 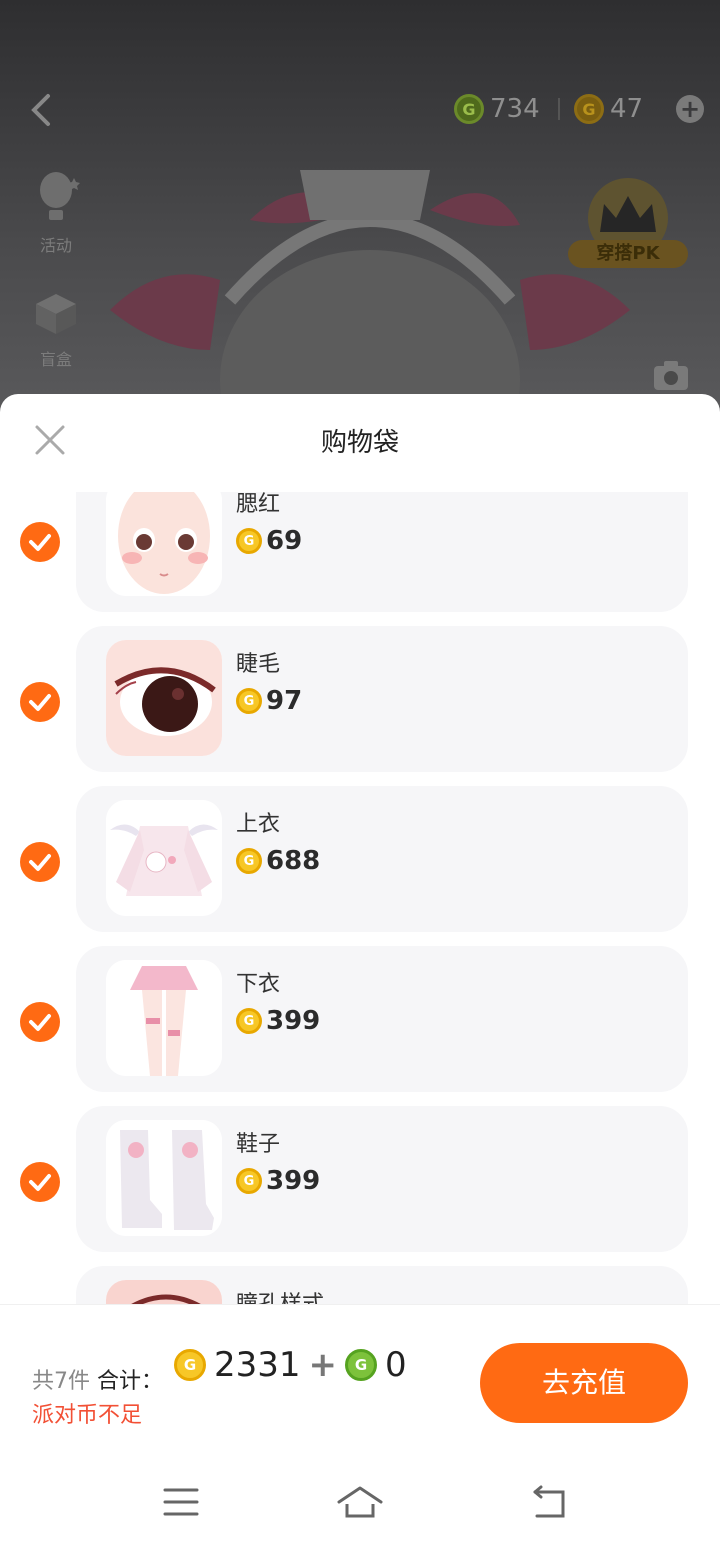 I want to click on avatar-preview, so click(x=370, y=295).